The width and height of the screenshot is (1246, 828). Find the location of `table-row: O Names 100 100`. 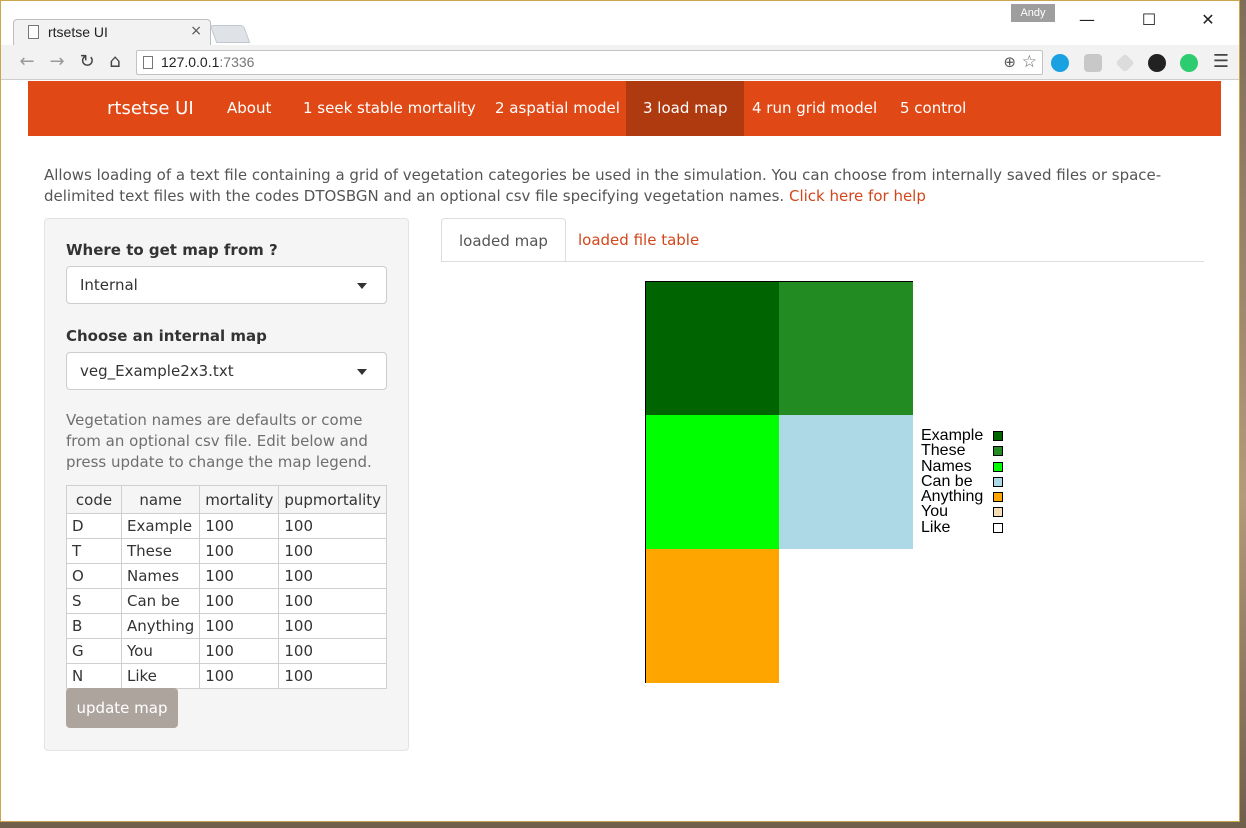

table-row: O Names 100 100 is located at coordinates (227, 576).